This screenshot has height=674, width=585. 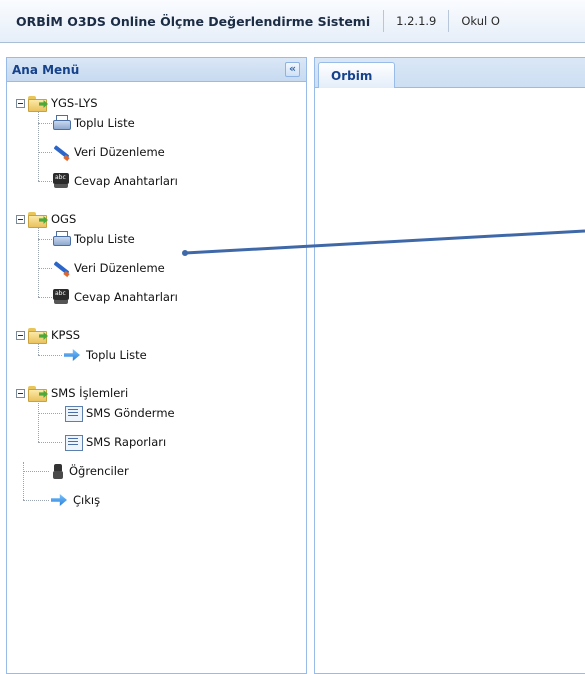 I want to click on tree-item-ygs-cevap-anahtarlari: abc Cevap Anahtarları, so click(x=115, y=181).